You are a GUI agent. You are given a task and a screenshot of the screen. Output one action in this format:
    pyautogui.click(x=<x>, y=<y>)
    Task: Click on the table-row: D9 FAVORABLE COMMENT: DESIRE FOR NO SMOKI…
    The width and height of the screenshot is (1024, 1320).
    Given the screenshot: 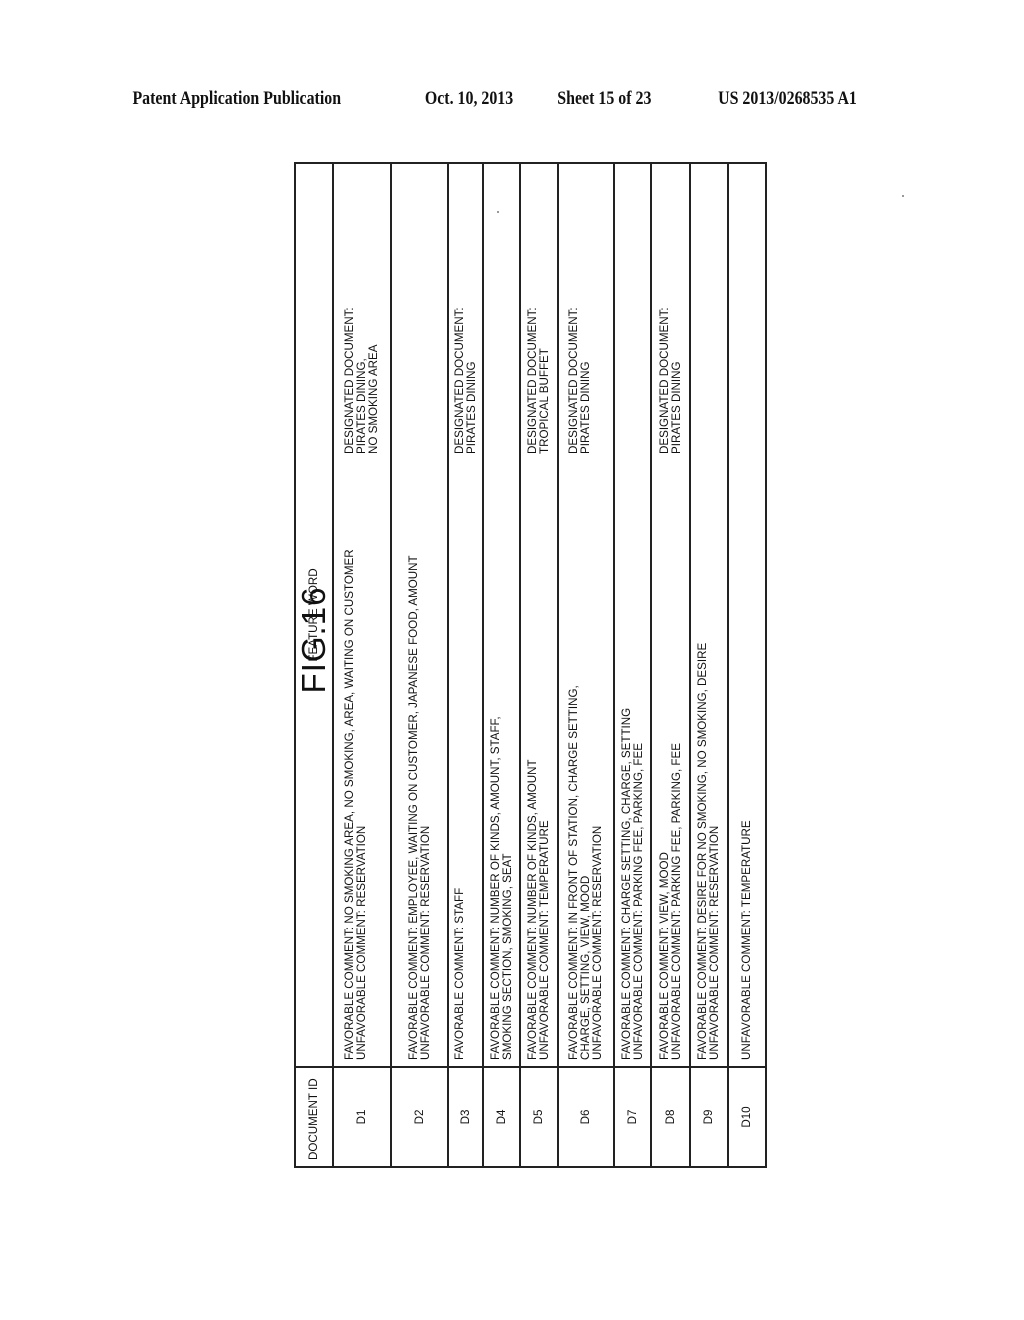 What is the action you would take?
    pyautogui.click(x=709, y=665)
    